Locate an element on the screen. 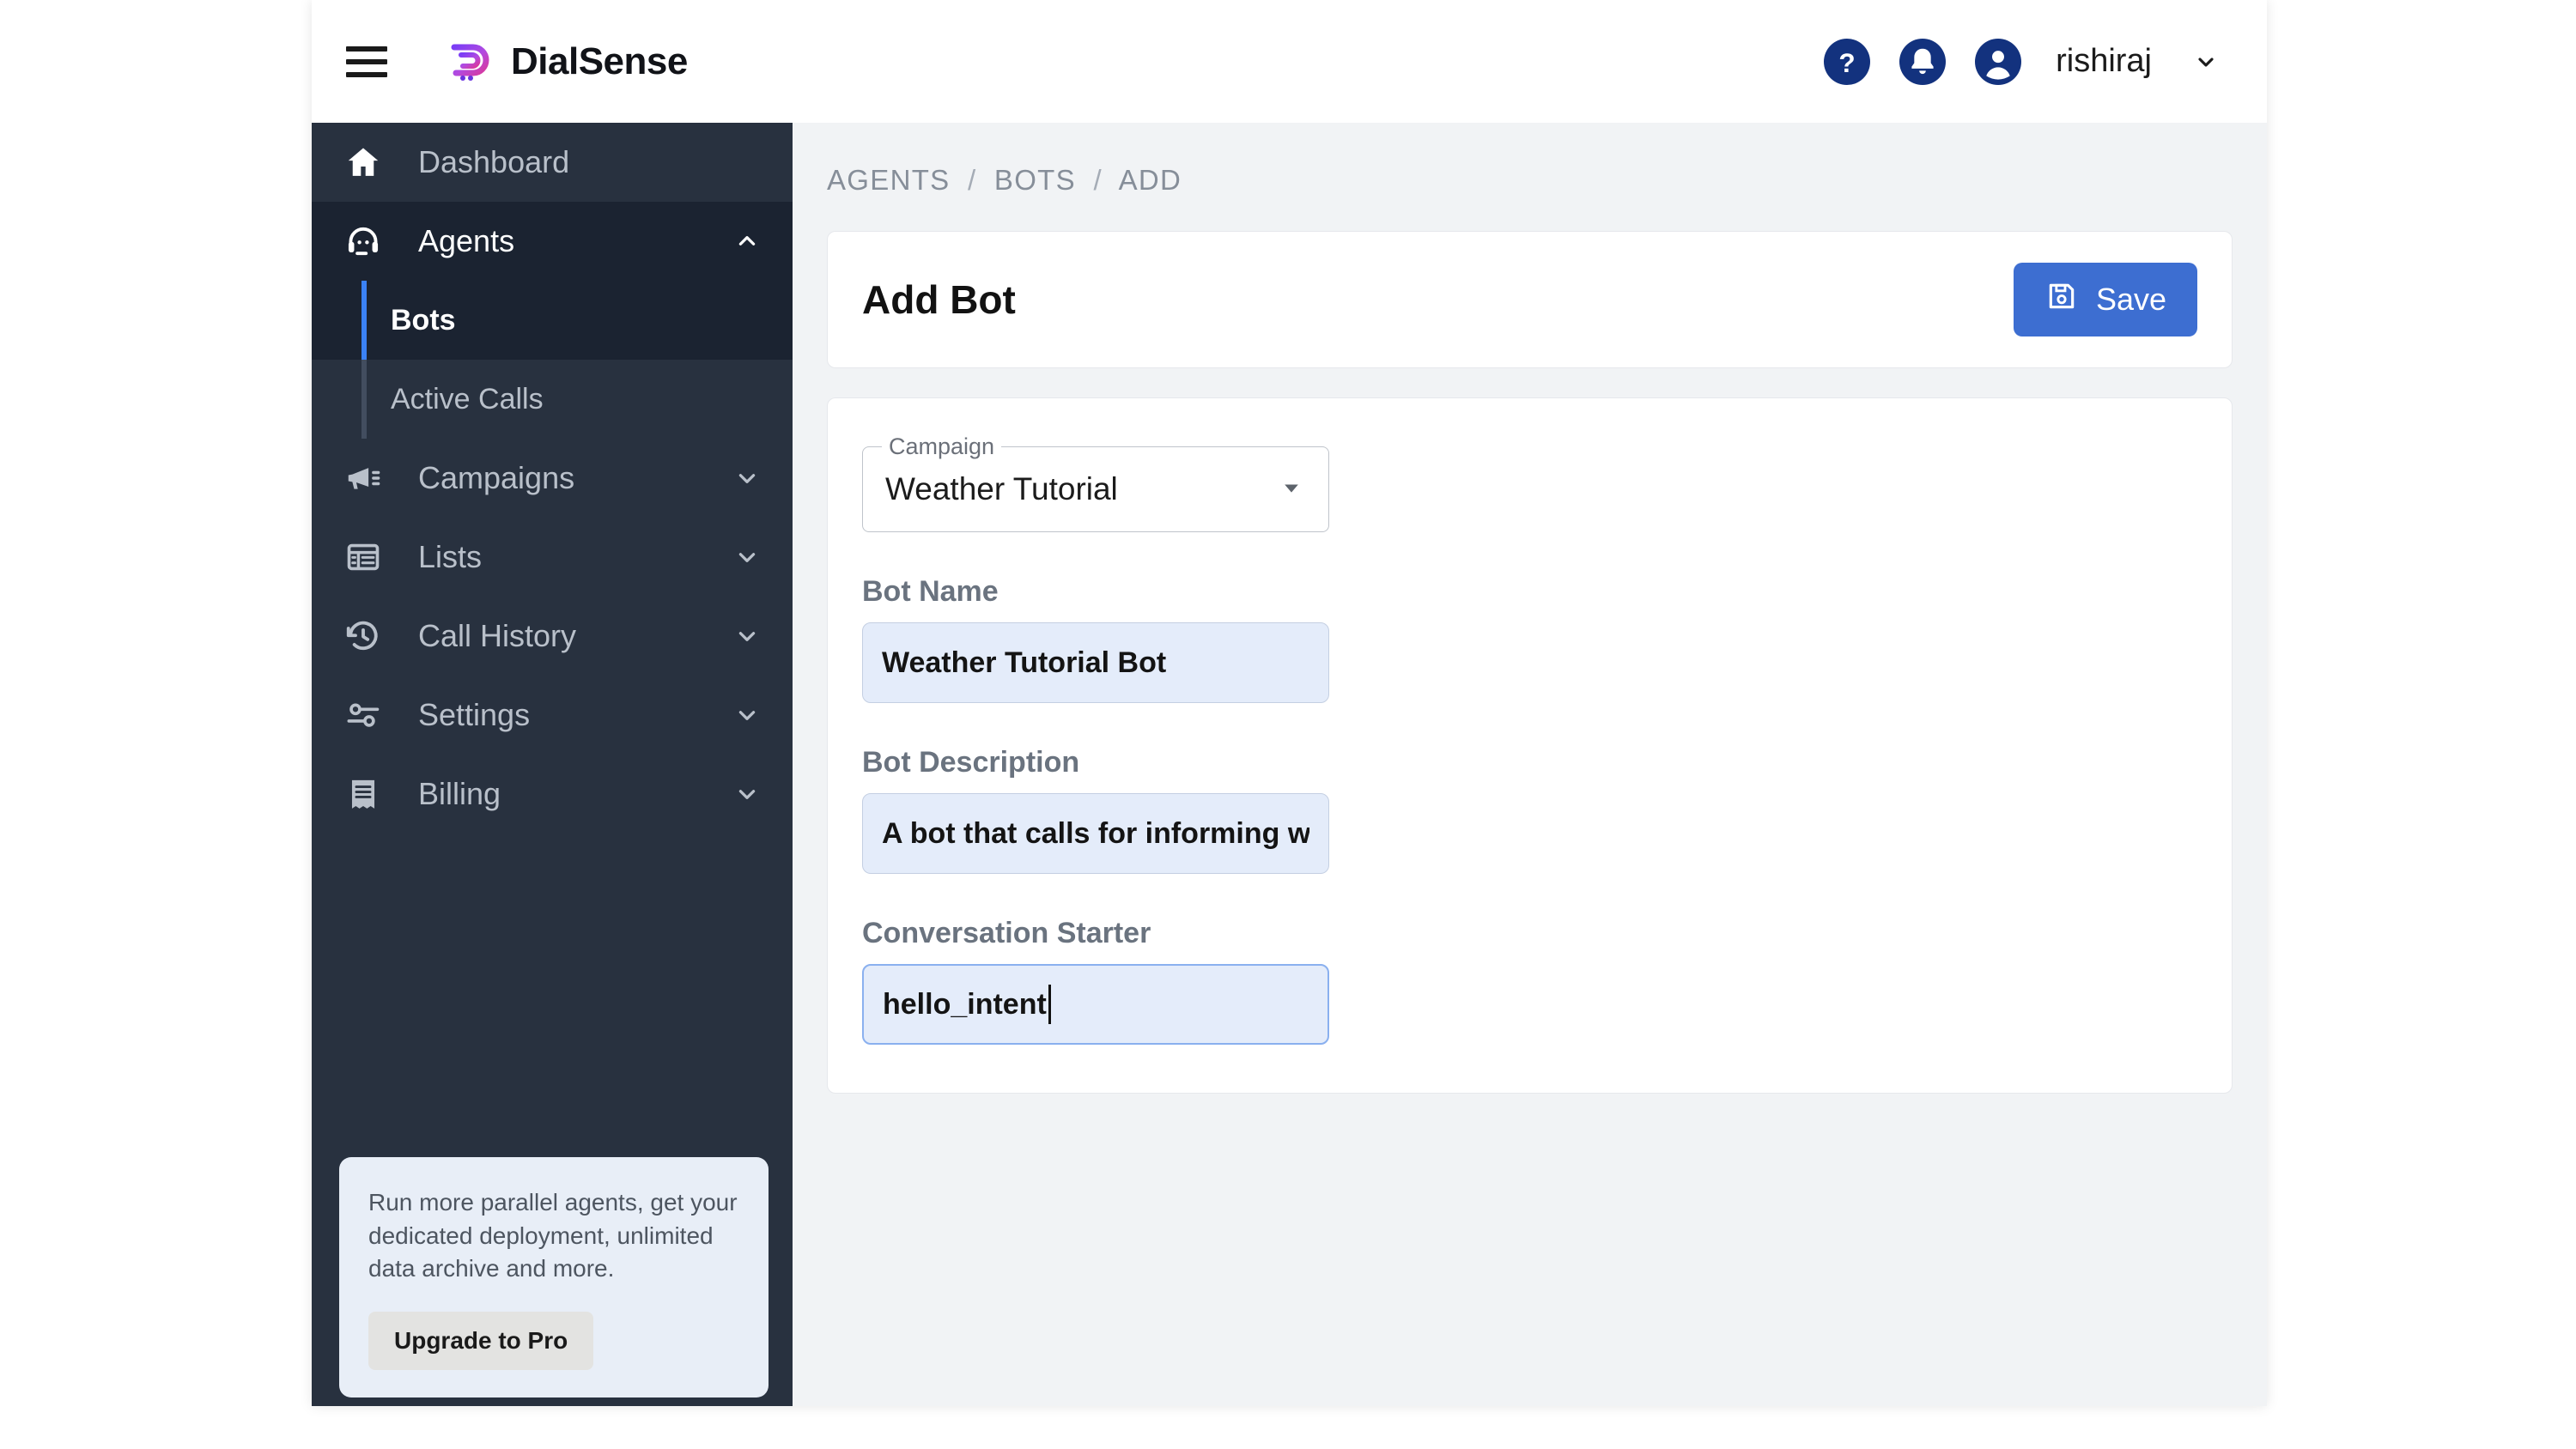 The width and height of the screenshot is (2576, 1449). headset-agent-icon is located at coordinates (364, 241).